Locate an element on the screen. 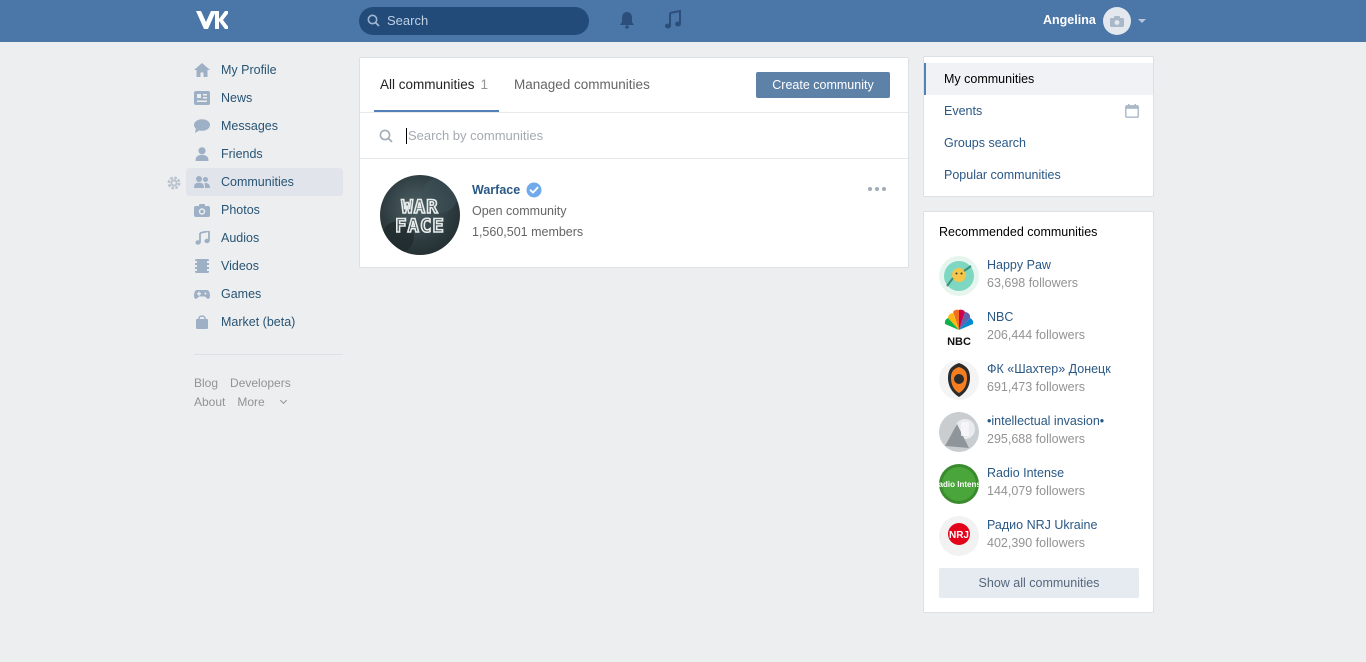  happy-paw-logo is located at coordinates (959, 276).